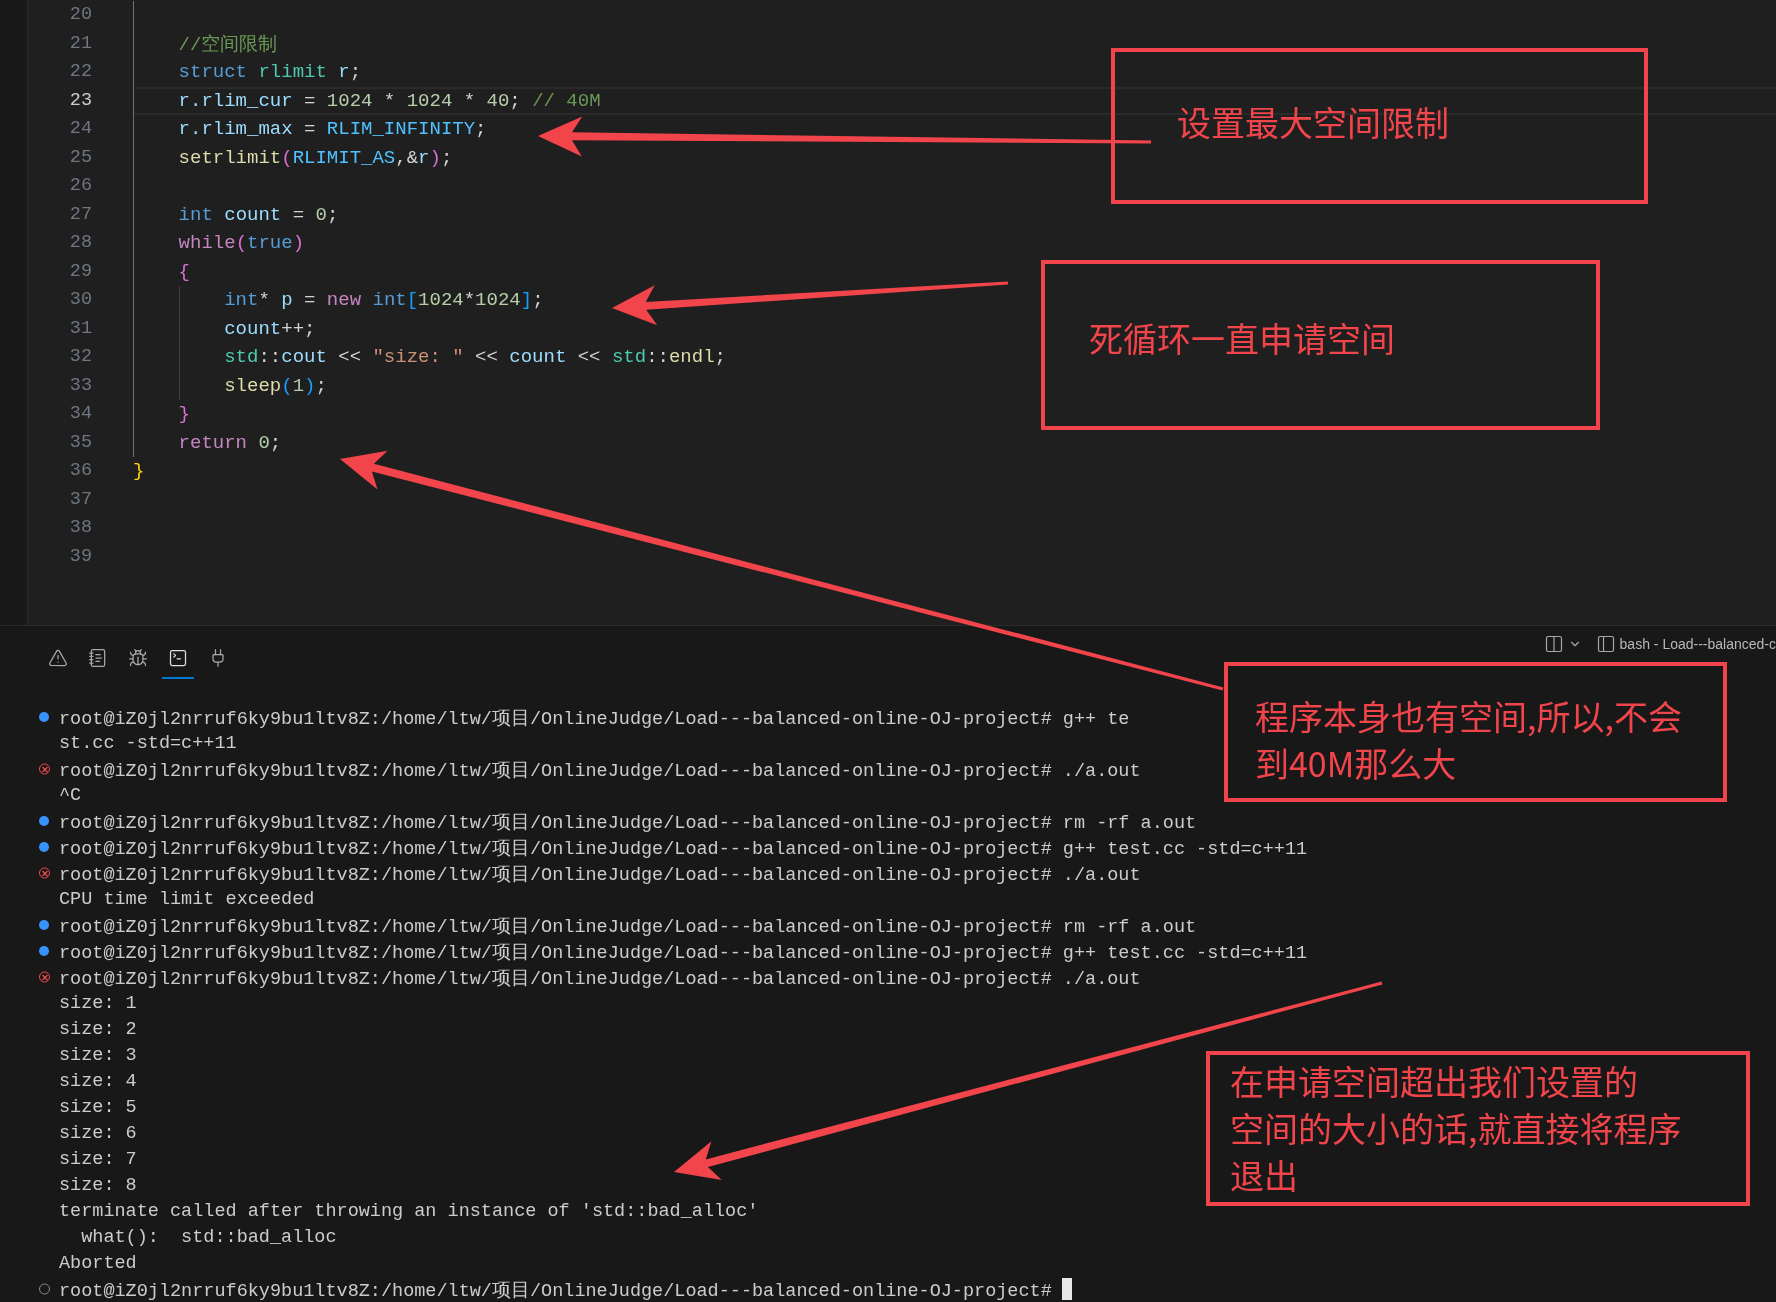 This screenshot has width=1776, height=1302. Describe the element at coordinates (80, 214) in the screenshot. I see `line-number: 27` at that location.